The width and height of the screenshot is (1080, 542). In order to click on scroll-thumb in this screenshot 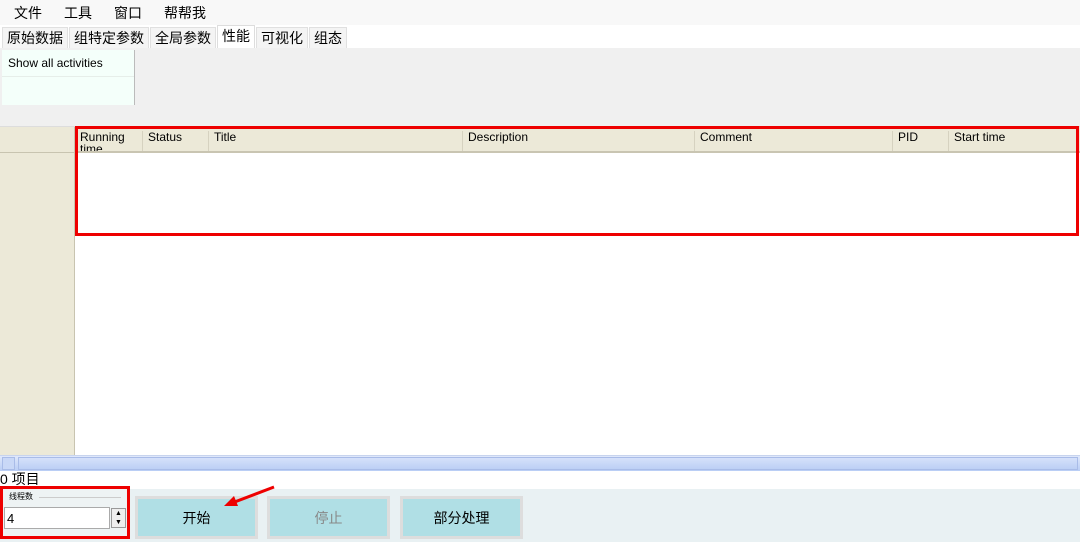, I will do `click(548, 463)`.